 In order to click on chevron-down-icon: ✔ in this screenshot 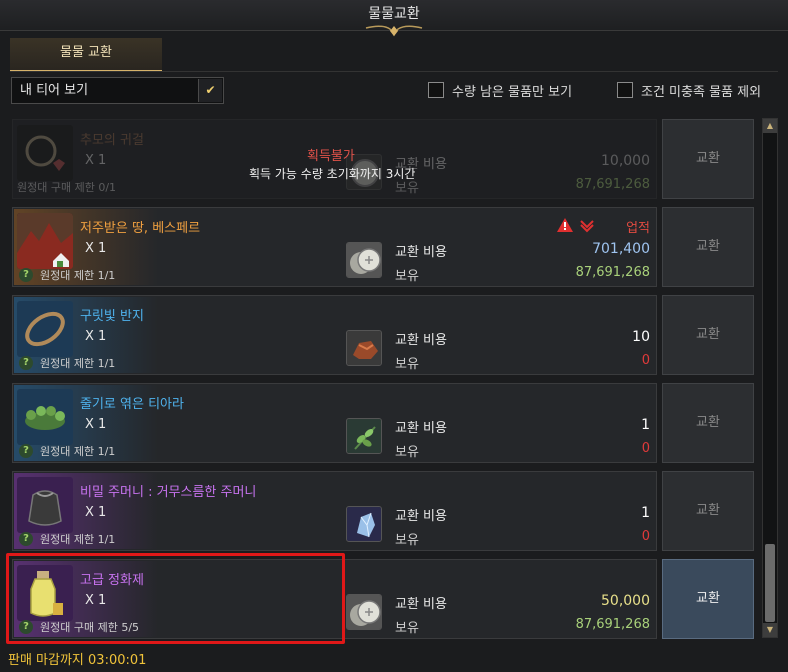, I will do `click(210, 90)`.